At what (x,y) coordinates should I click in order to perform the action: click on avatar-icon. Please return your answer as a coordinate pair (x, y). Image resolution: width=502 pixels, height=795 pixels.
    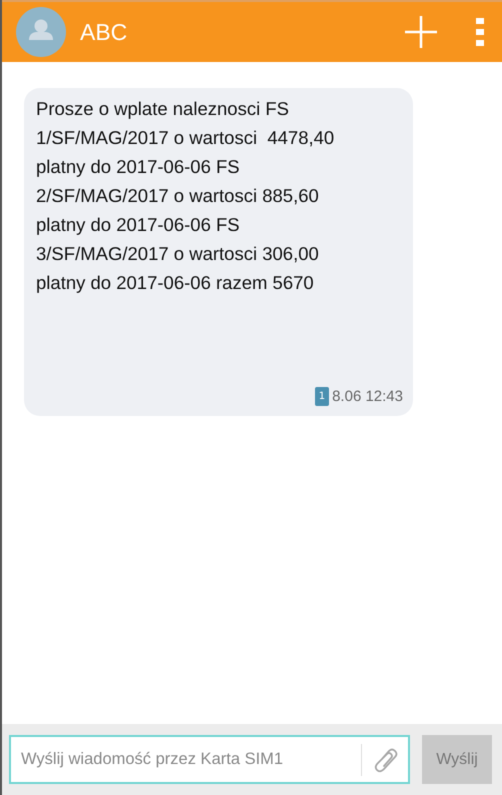
    Looking at the image, I should click on (41, 32).